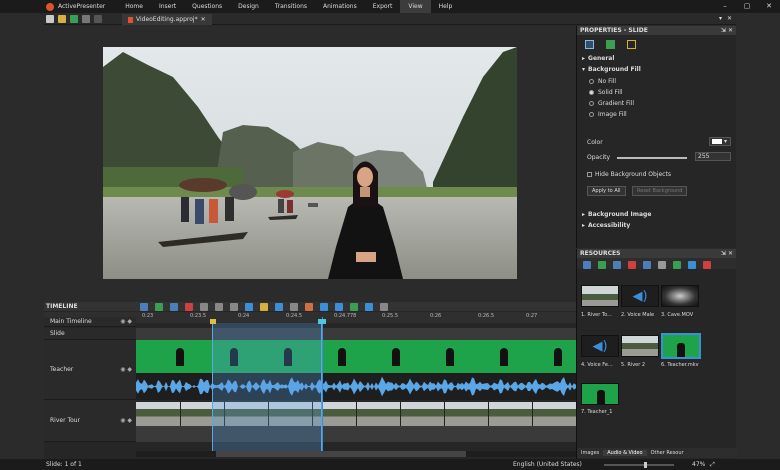 The height and width of the screenshot is (470, 780). Describe the element at coordinates (86, 18) in the screenshot. I see `undo-icon` at that location.